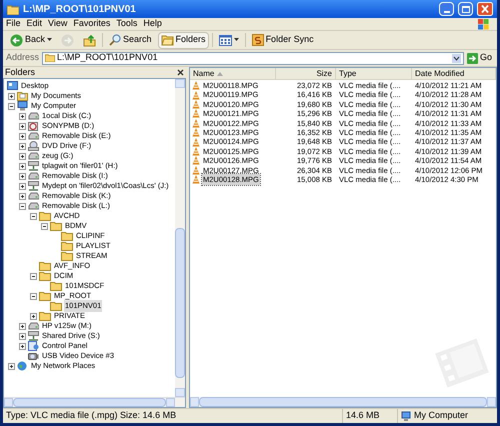 Image resolution: width=500 pixels, height=426 pixels. What do you see at coordinates (80, 9) in the screenshot?
I see `window-title: L:\MP_ROOT\101PNV01` at bounding box center [80, 9].